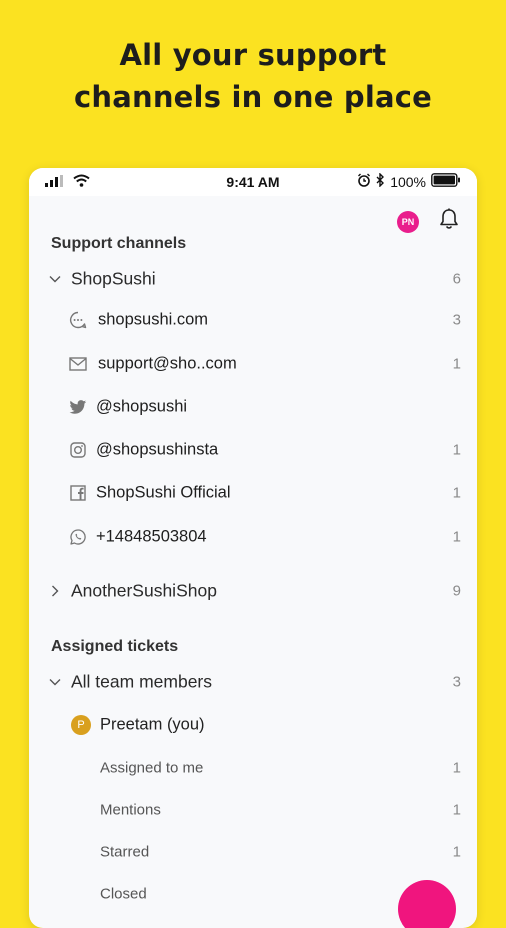  What do you see at coordinates (130, 810) in the screenshot?
I see `filter-label: Mentions` at bounding box center [130, 810].